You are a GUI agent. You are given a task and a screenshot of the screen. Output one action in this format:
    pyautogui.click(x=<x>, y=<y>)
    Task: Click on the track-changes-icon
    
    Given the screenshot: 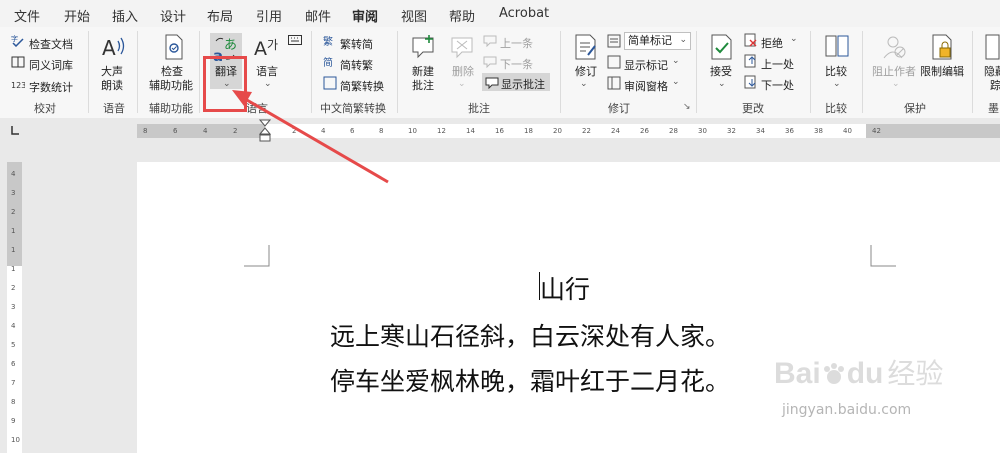 What is the action you would take?
    pyautogui.click(x=585, y=47)
    